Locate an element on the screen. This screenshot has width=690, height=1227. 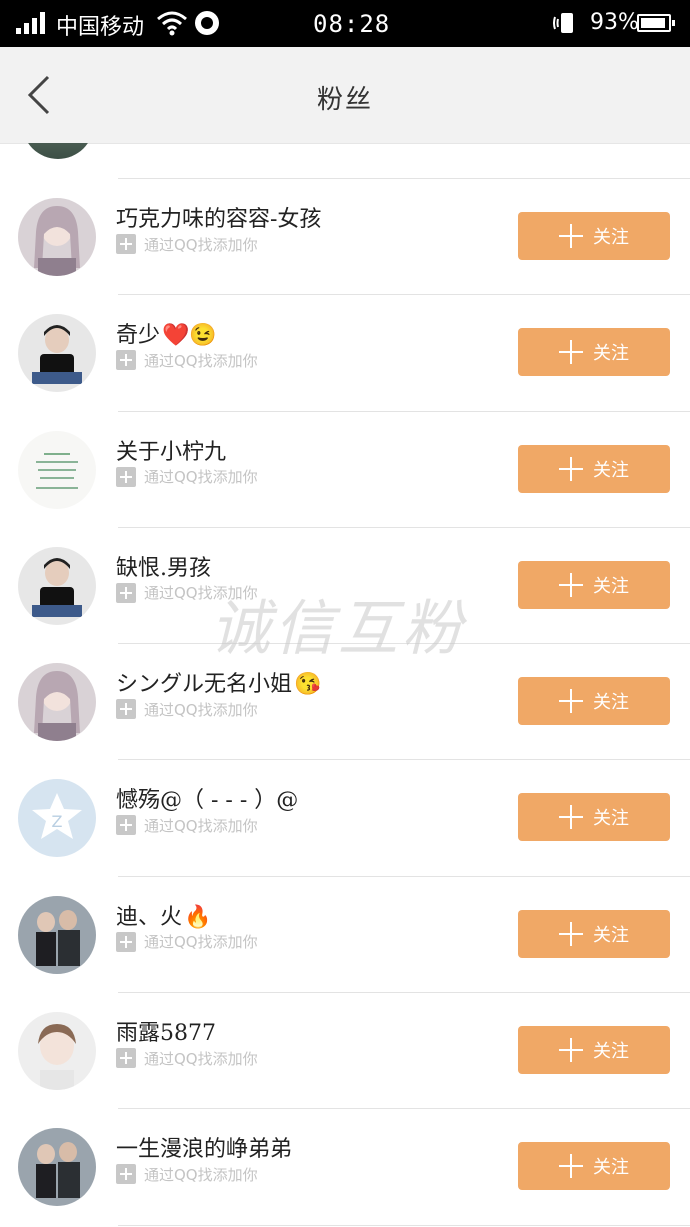
clock: 08:28 is located at coordinates (352, 24).